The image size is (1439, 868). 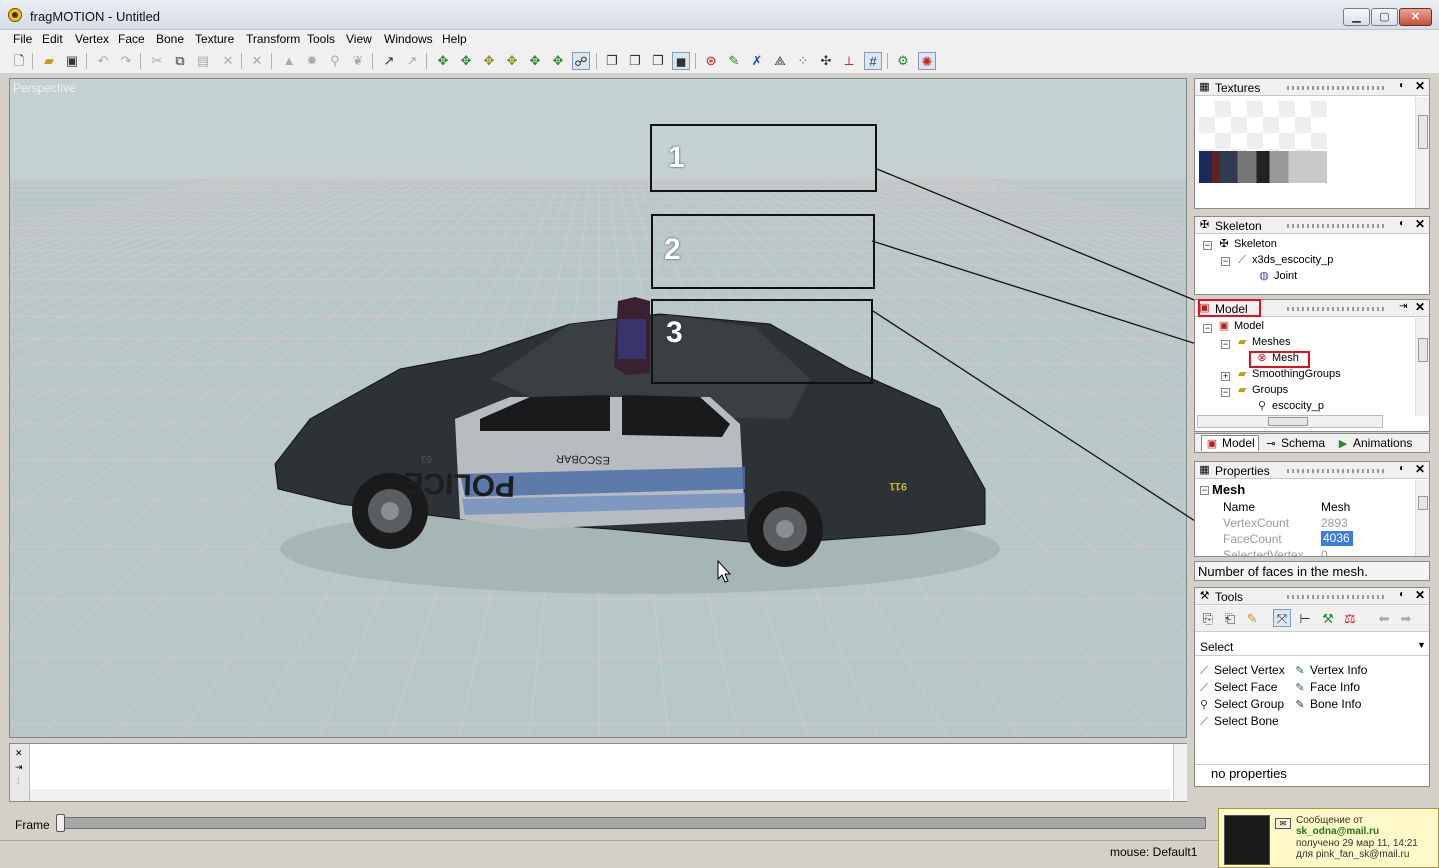 What do you see at coordinates (92, 39) in the screenshot?
I see `menu-vertex: Vertex` at bounding box center [92, 39].